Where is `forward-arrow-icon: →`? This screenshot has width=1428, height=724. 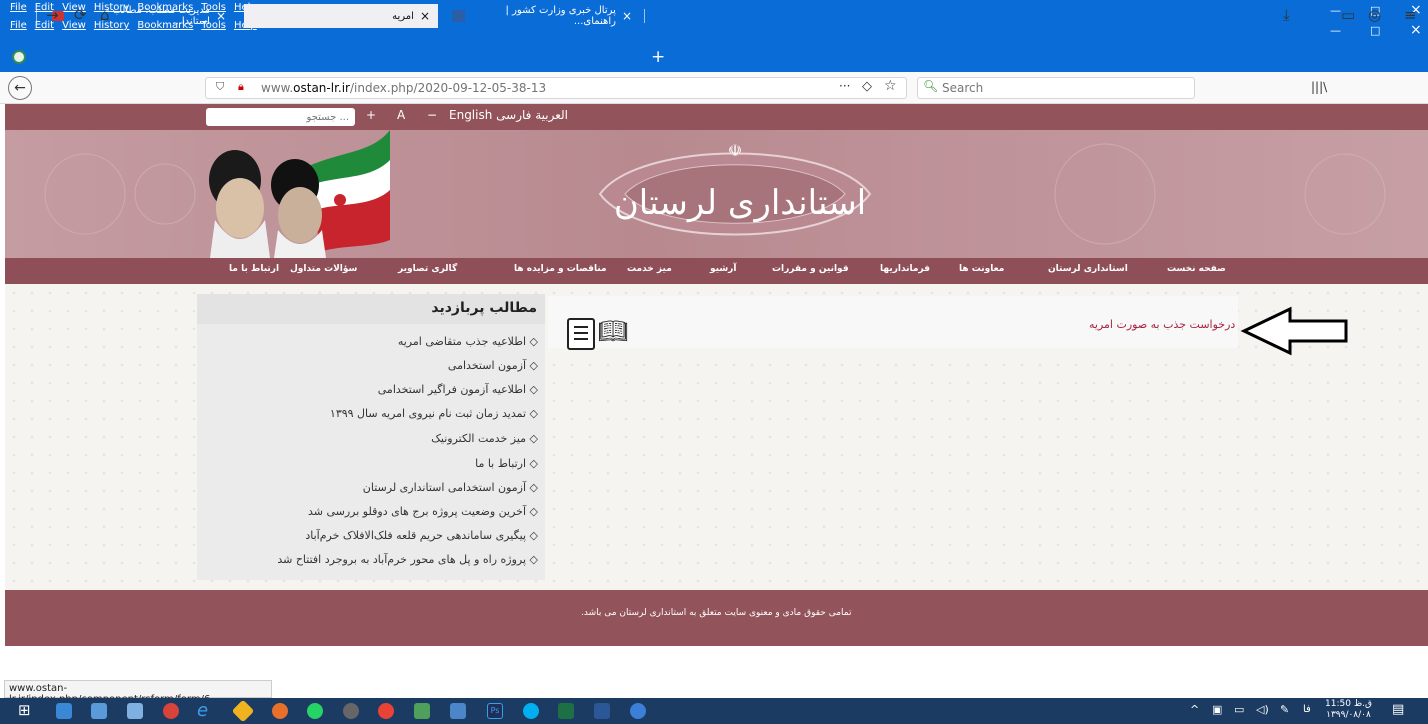 forward-arrow-icon: → is located at coordinates (52, 15).